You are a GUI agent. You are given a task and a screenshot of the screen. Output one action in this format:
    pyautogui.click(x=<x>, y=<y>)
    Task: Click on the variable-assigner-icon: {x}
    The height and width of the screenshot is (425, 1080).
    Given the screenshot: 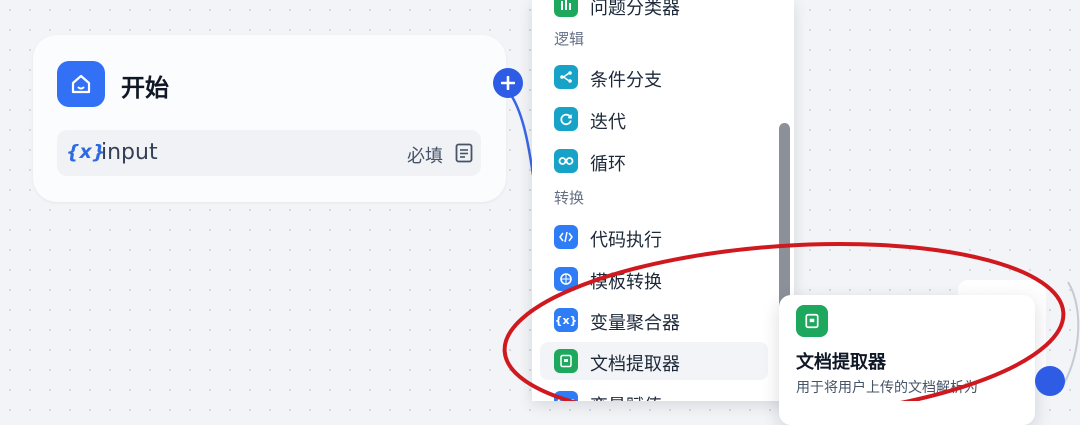 What is the action you would take?
    pyautogui.click(x=566, y=396)
    